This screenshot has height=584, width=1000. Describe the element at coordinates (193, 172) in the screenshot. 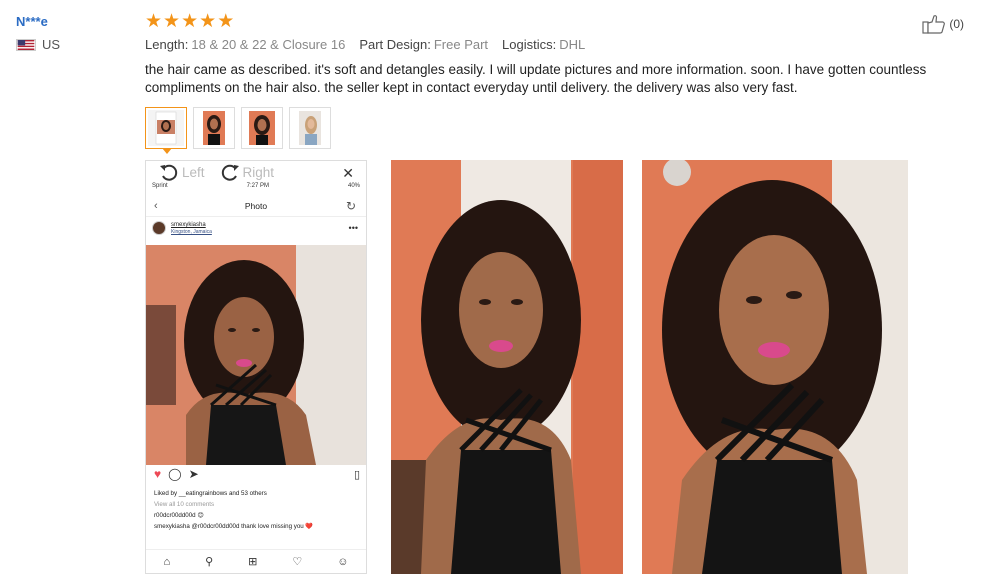

I see `rotate-left-label: Left` at that location.